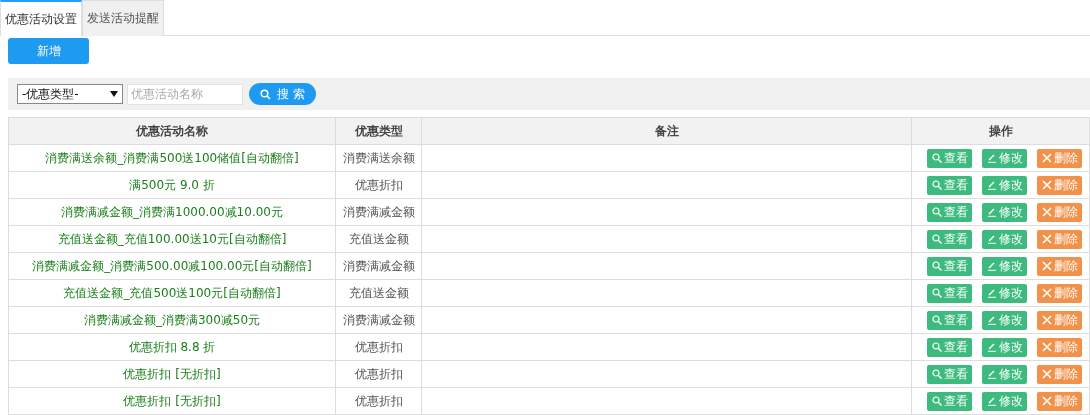 Image resolution: width=1090 pixels, height=415 pixels. What do you see at coordinates (378, 131) in the screenshot?
I see `column-header: 优惠类型` at bounding box center [378, 131].